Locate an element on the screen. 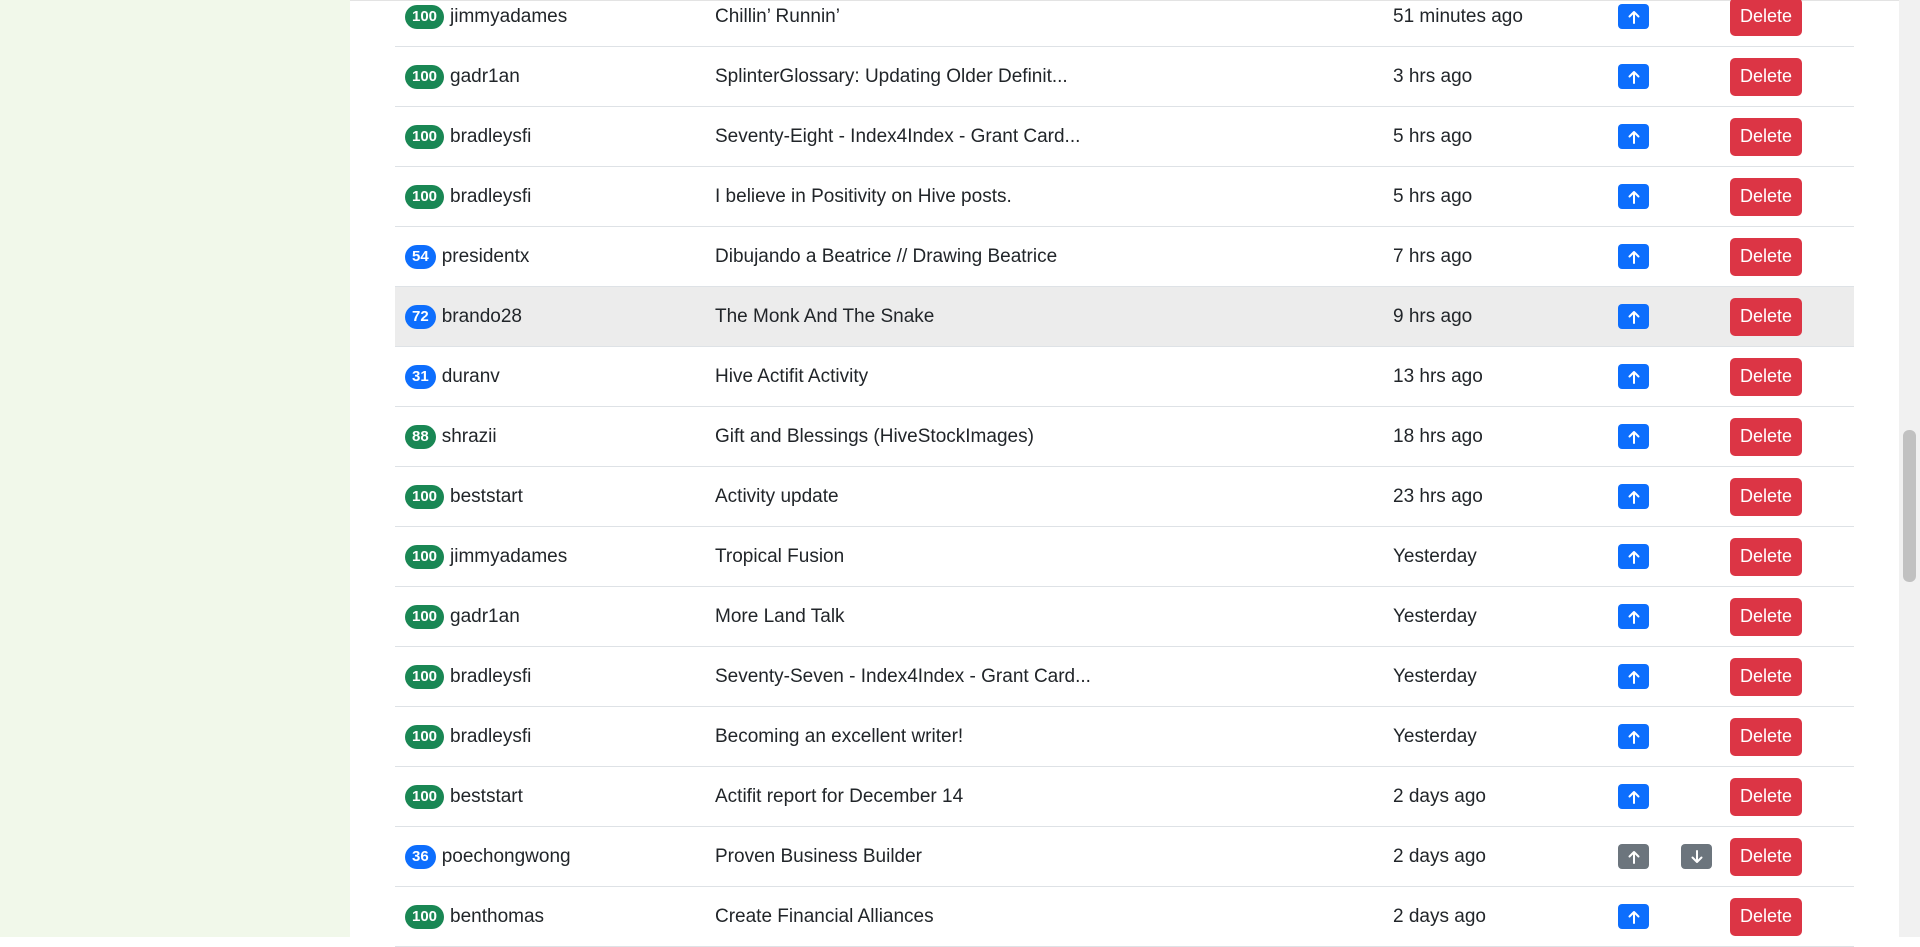 This screenshot has width=1920, height=947. post-title: Actifit report for December 14 is located at coordinates (839, 796).